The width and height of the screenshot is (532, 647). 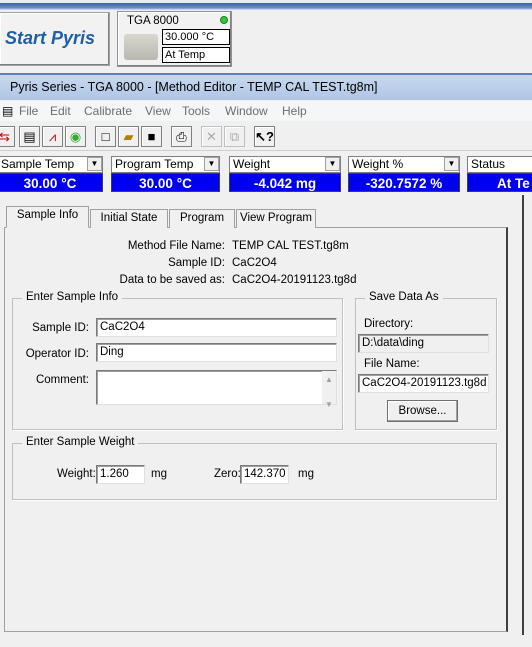 I want to click on readout-value: -320.7572 %, so click(x=404, y=182).